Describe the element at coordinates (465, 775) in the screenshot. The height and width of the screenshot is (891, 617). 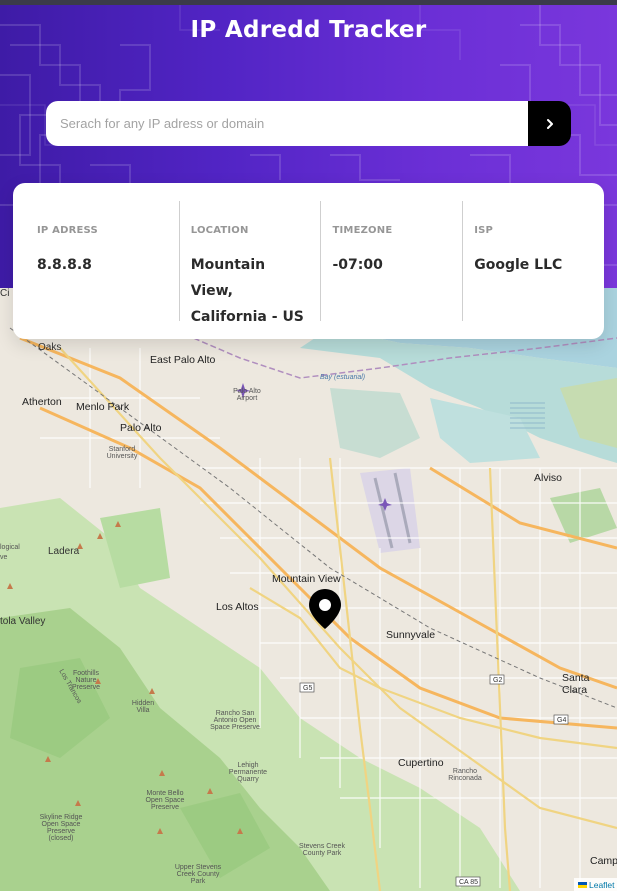
I see `map-label-rancho-rinconada: Rancho Rinconada` at that location.